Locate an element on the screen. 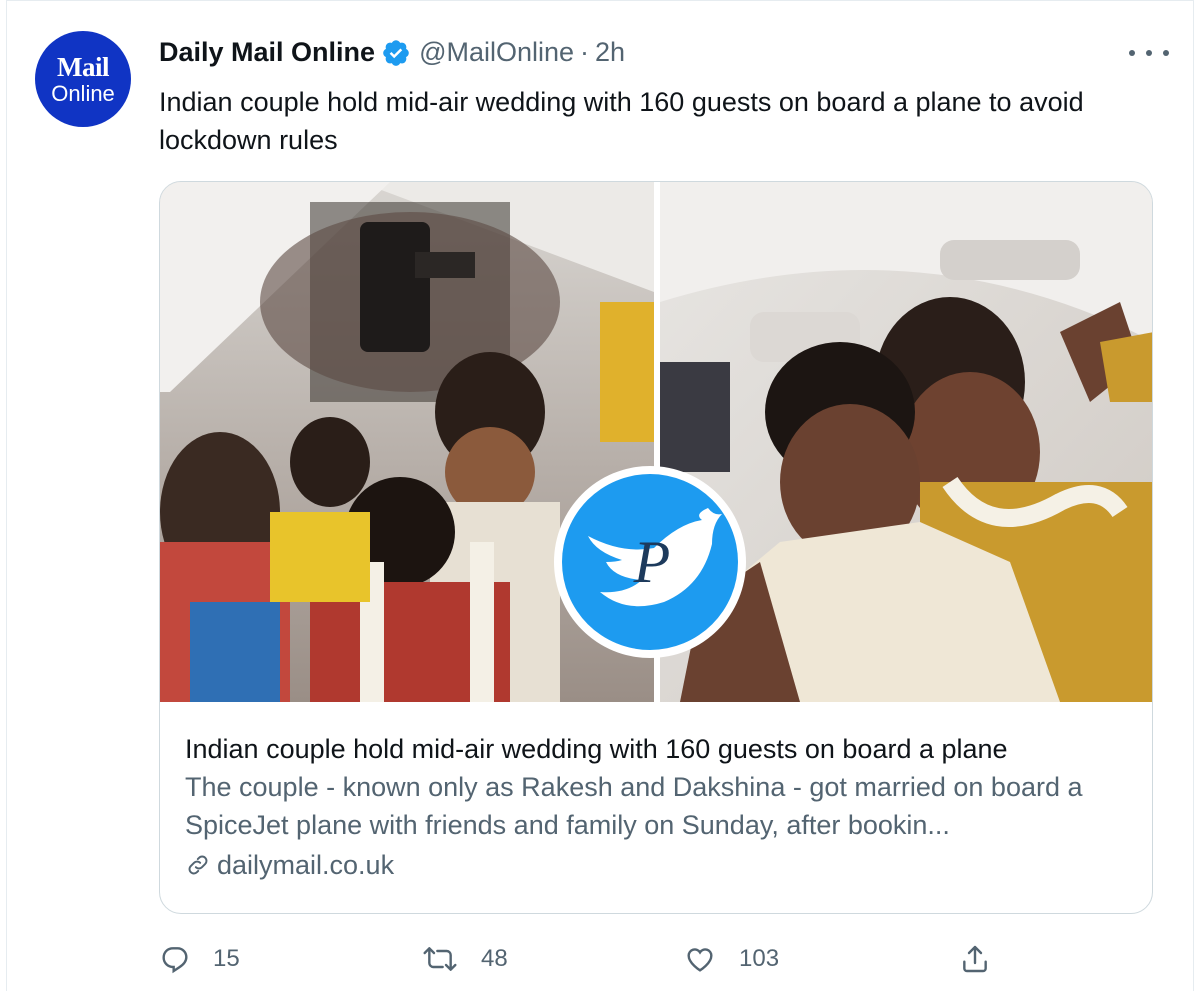 This screenshot has height=991, width=1200. svg-text: P is located at coordinates (652, 562).